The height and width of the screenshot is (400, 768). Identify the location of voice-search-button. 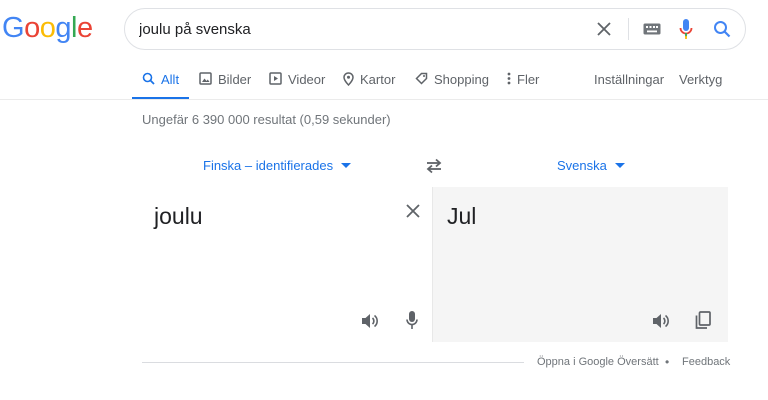
(686, 29).